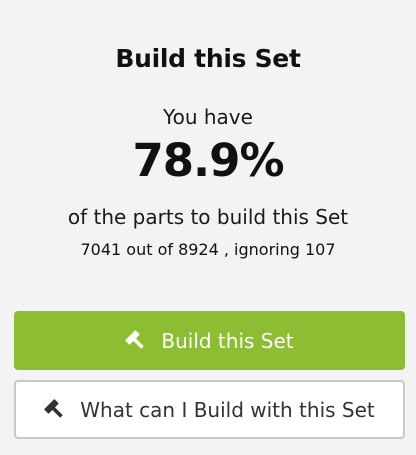  I want to click on parts-count-summary: 7041 out of 8924 , ignoring 107, so click(208, 249).